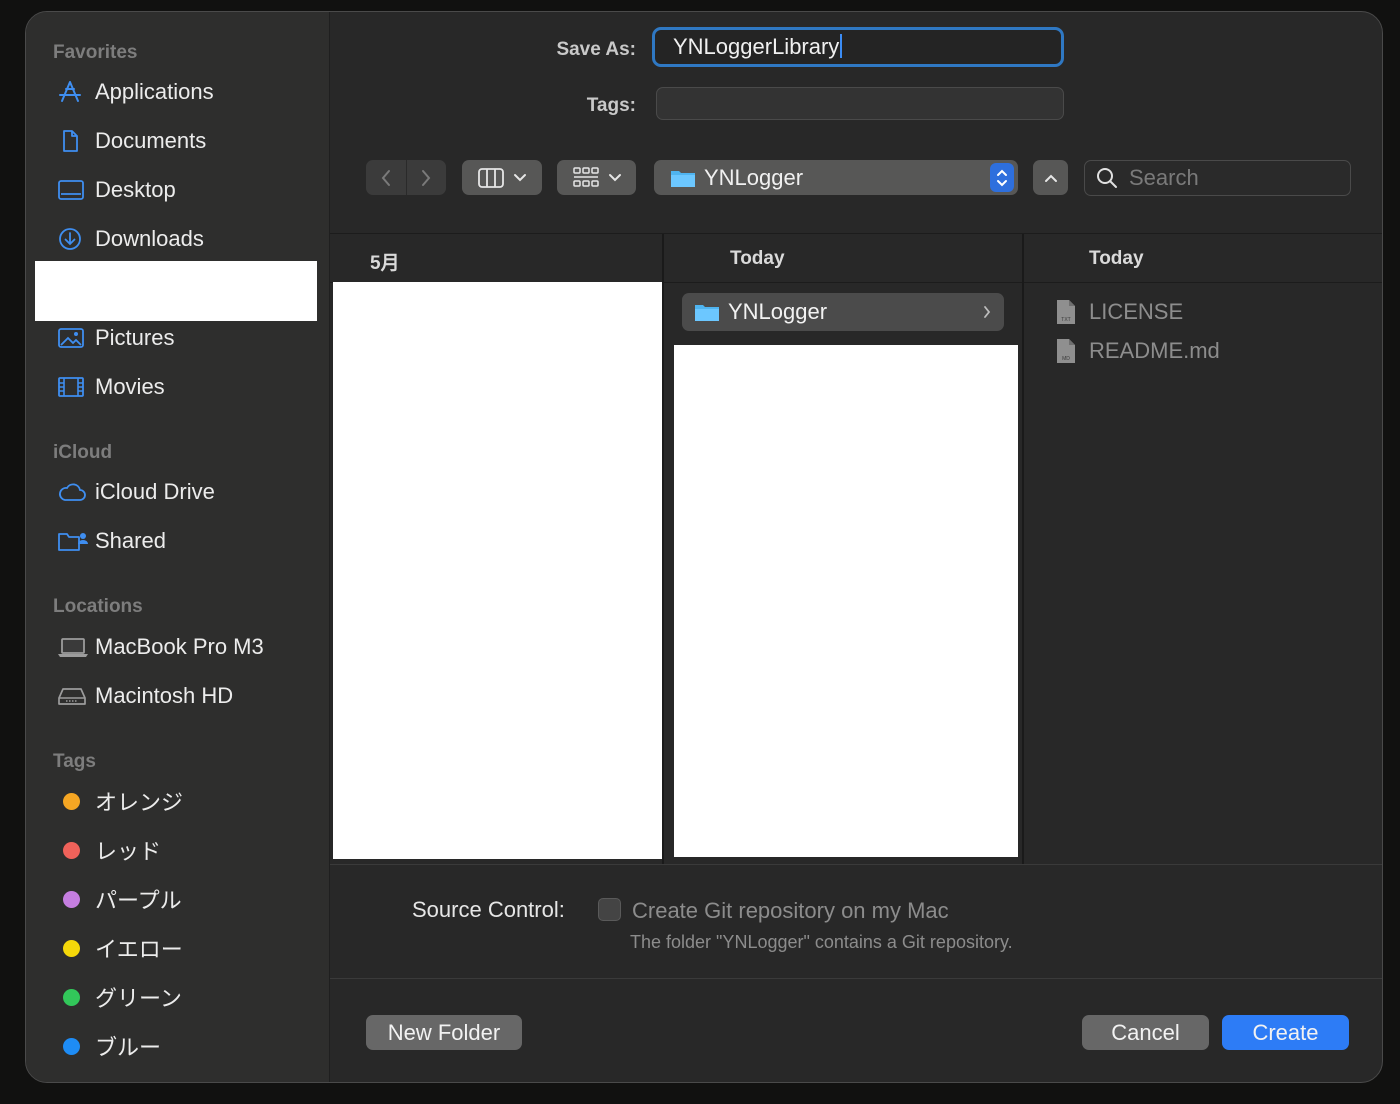 The height and width of the screenshot is (1104, 1400). Describe the element at coordinates (1002, 177) in the screenshot. I see `up-down-chevron-icon` at that location.